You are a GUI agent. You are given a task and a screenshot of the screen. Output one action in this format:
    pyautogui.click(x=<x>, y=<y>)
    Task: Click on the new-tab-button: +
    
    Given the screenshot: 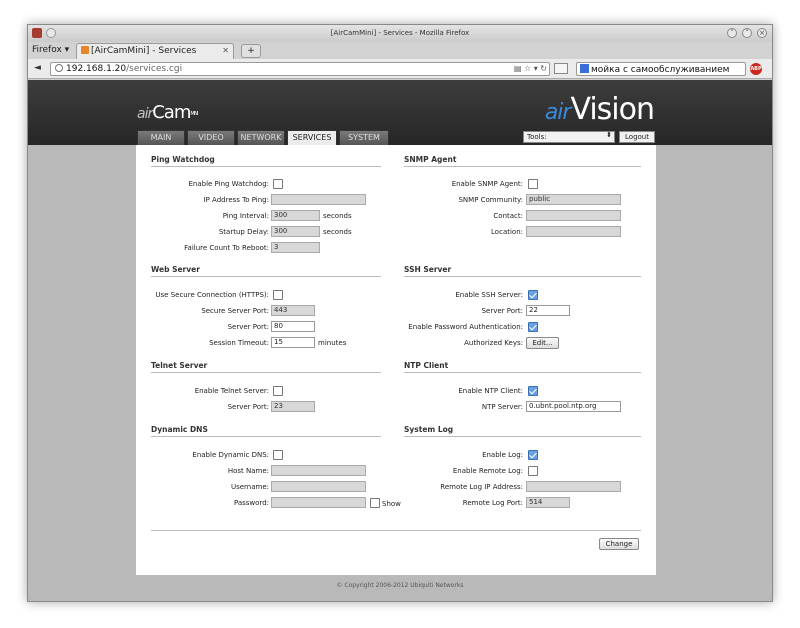 What is the action you would take?
    pyautogui.click(x=251, y=51)
    